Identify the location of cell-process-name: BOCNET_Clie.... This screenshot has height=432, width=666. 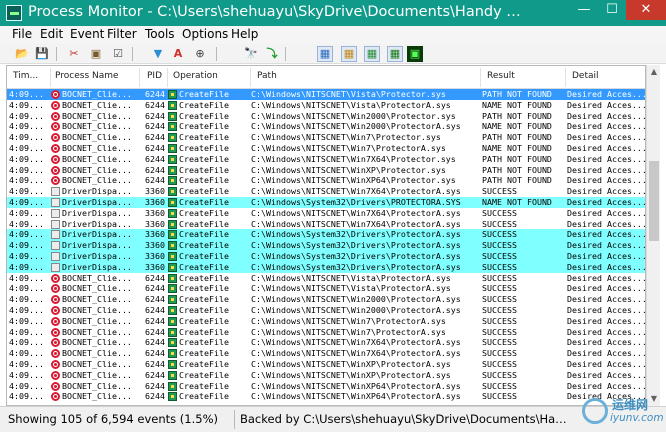
(97, 353).